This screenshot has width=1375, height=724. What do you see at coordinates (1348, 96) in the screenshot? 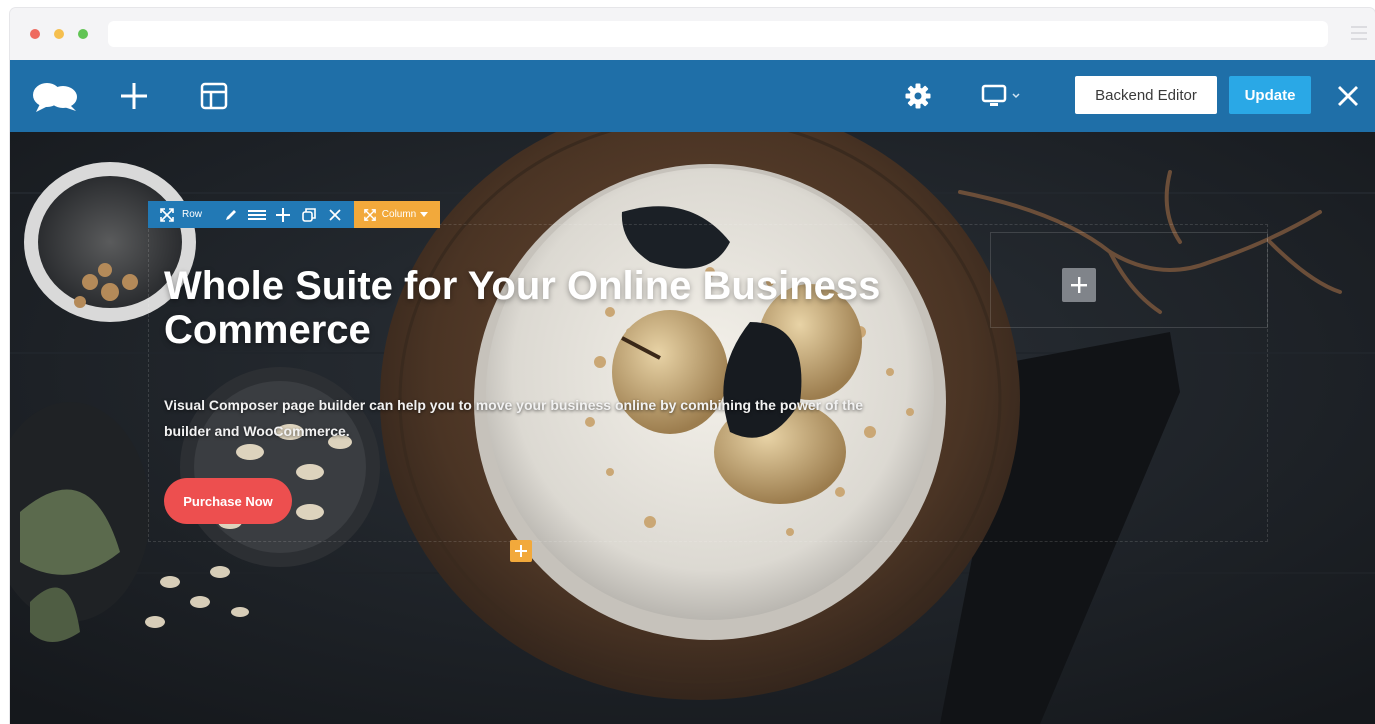
I see `close-icon` at bounding box center [1348, 96].